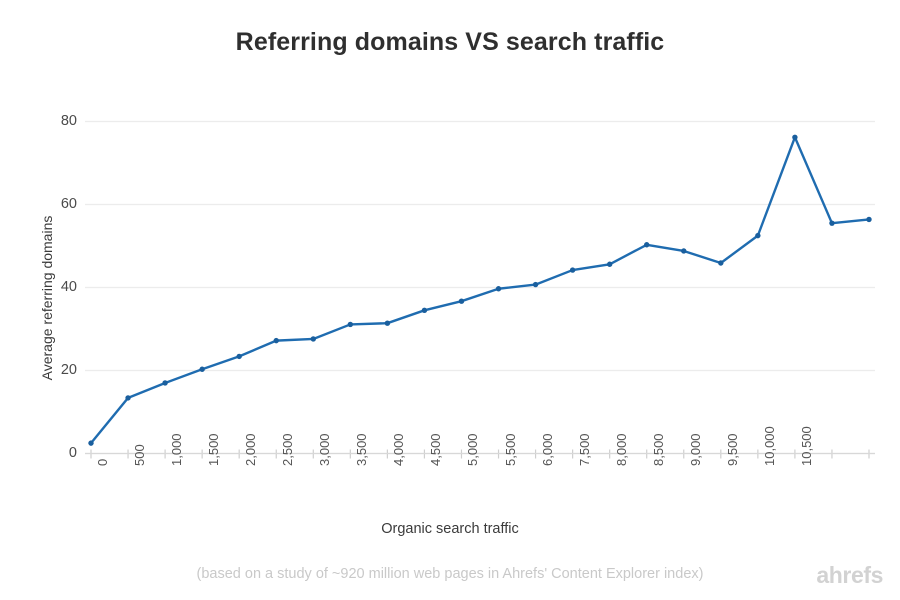 Image resolution: width=900 pixels, height=600 pixels. I want to click on x-axis-tick-label: 9,000, so click(695, 449).